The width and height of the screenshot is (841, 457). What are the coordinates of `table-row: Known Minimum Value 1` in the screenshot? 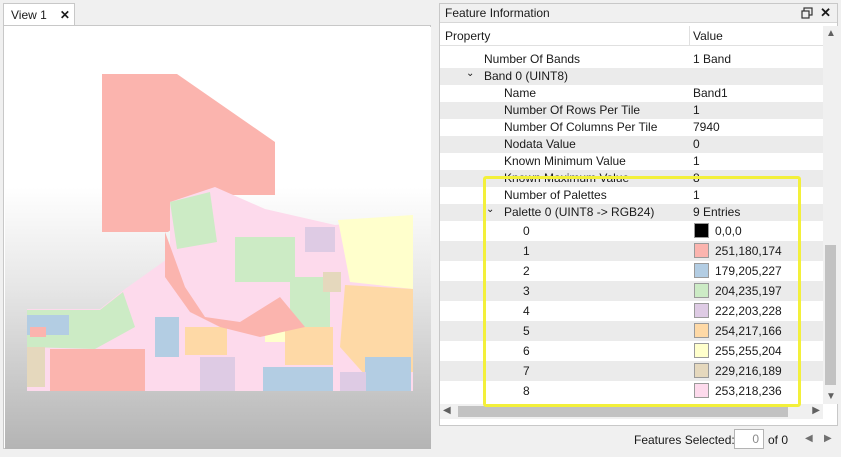 It's located at (631, 161).